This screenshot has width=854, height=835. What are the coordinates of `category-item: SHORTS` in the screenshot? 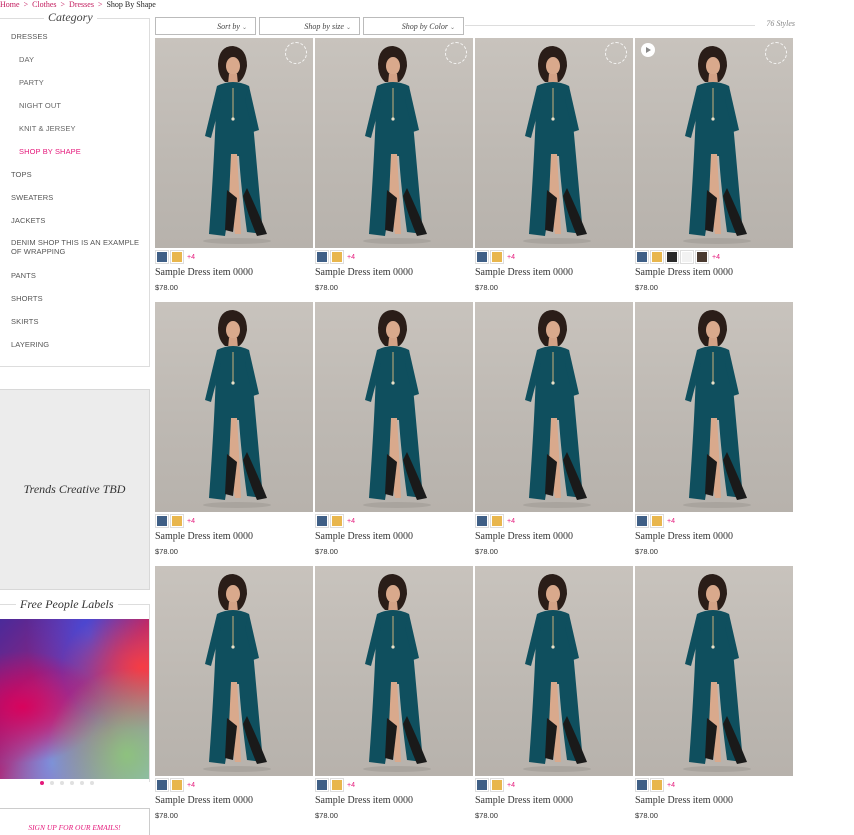 It's located at (27, 298).